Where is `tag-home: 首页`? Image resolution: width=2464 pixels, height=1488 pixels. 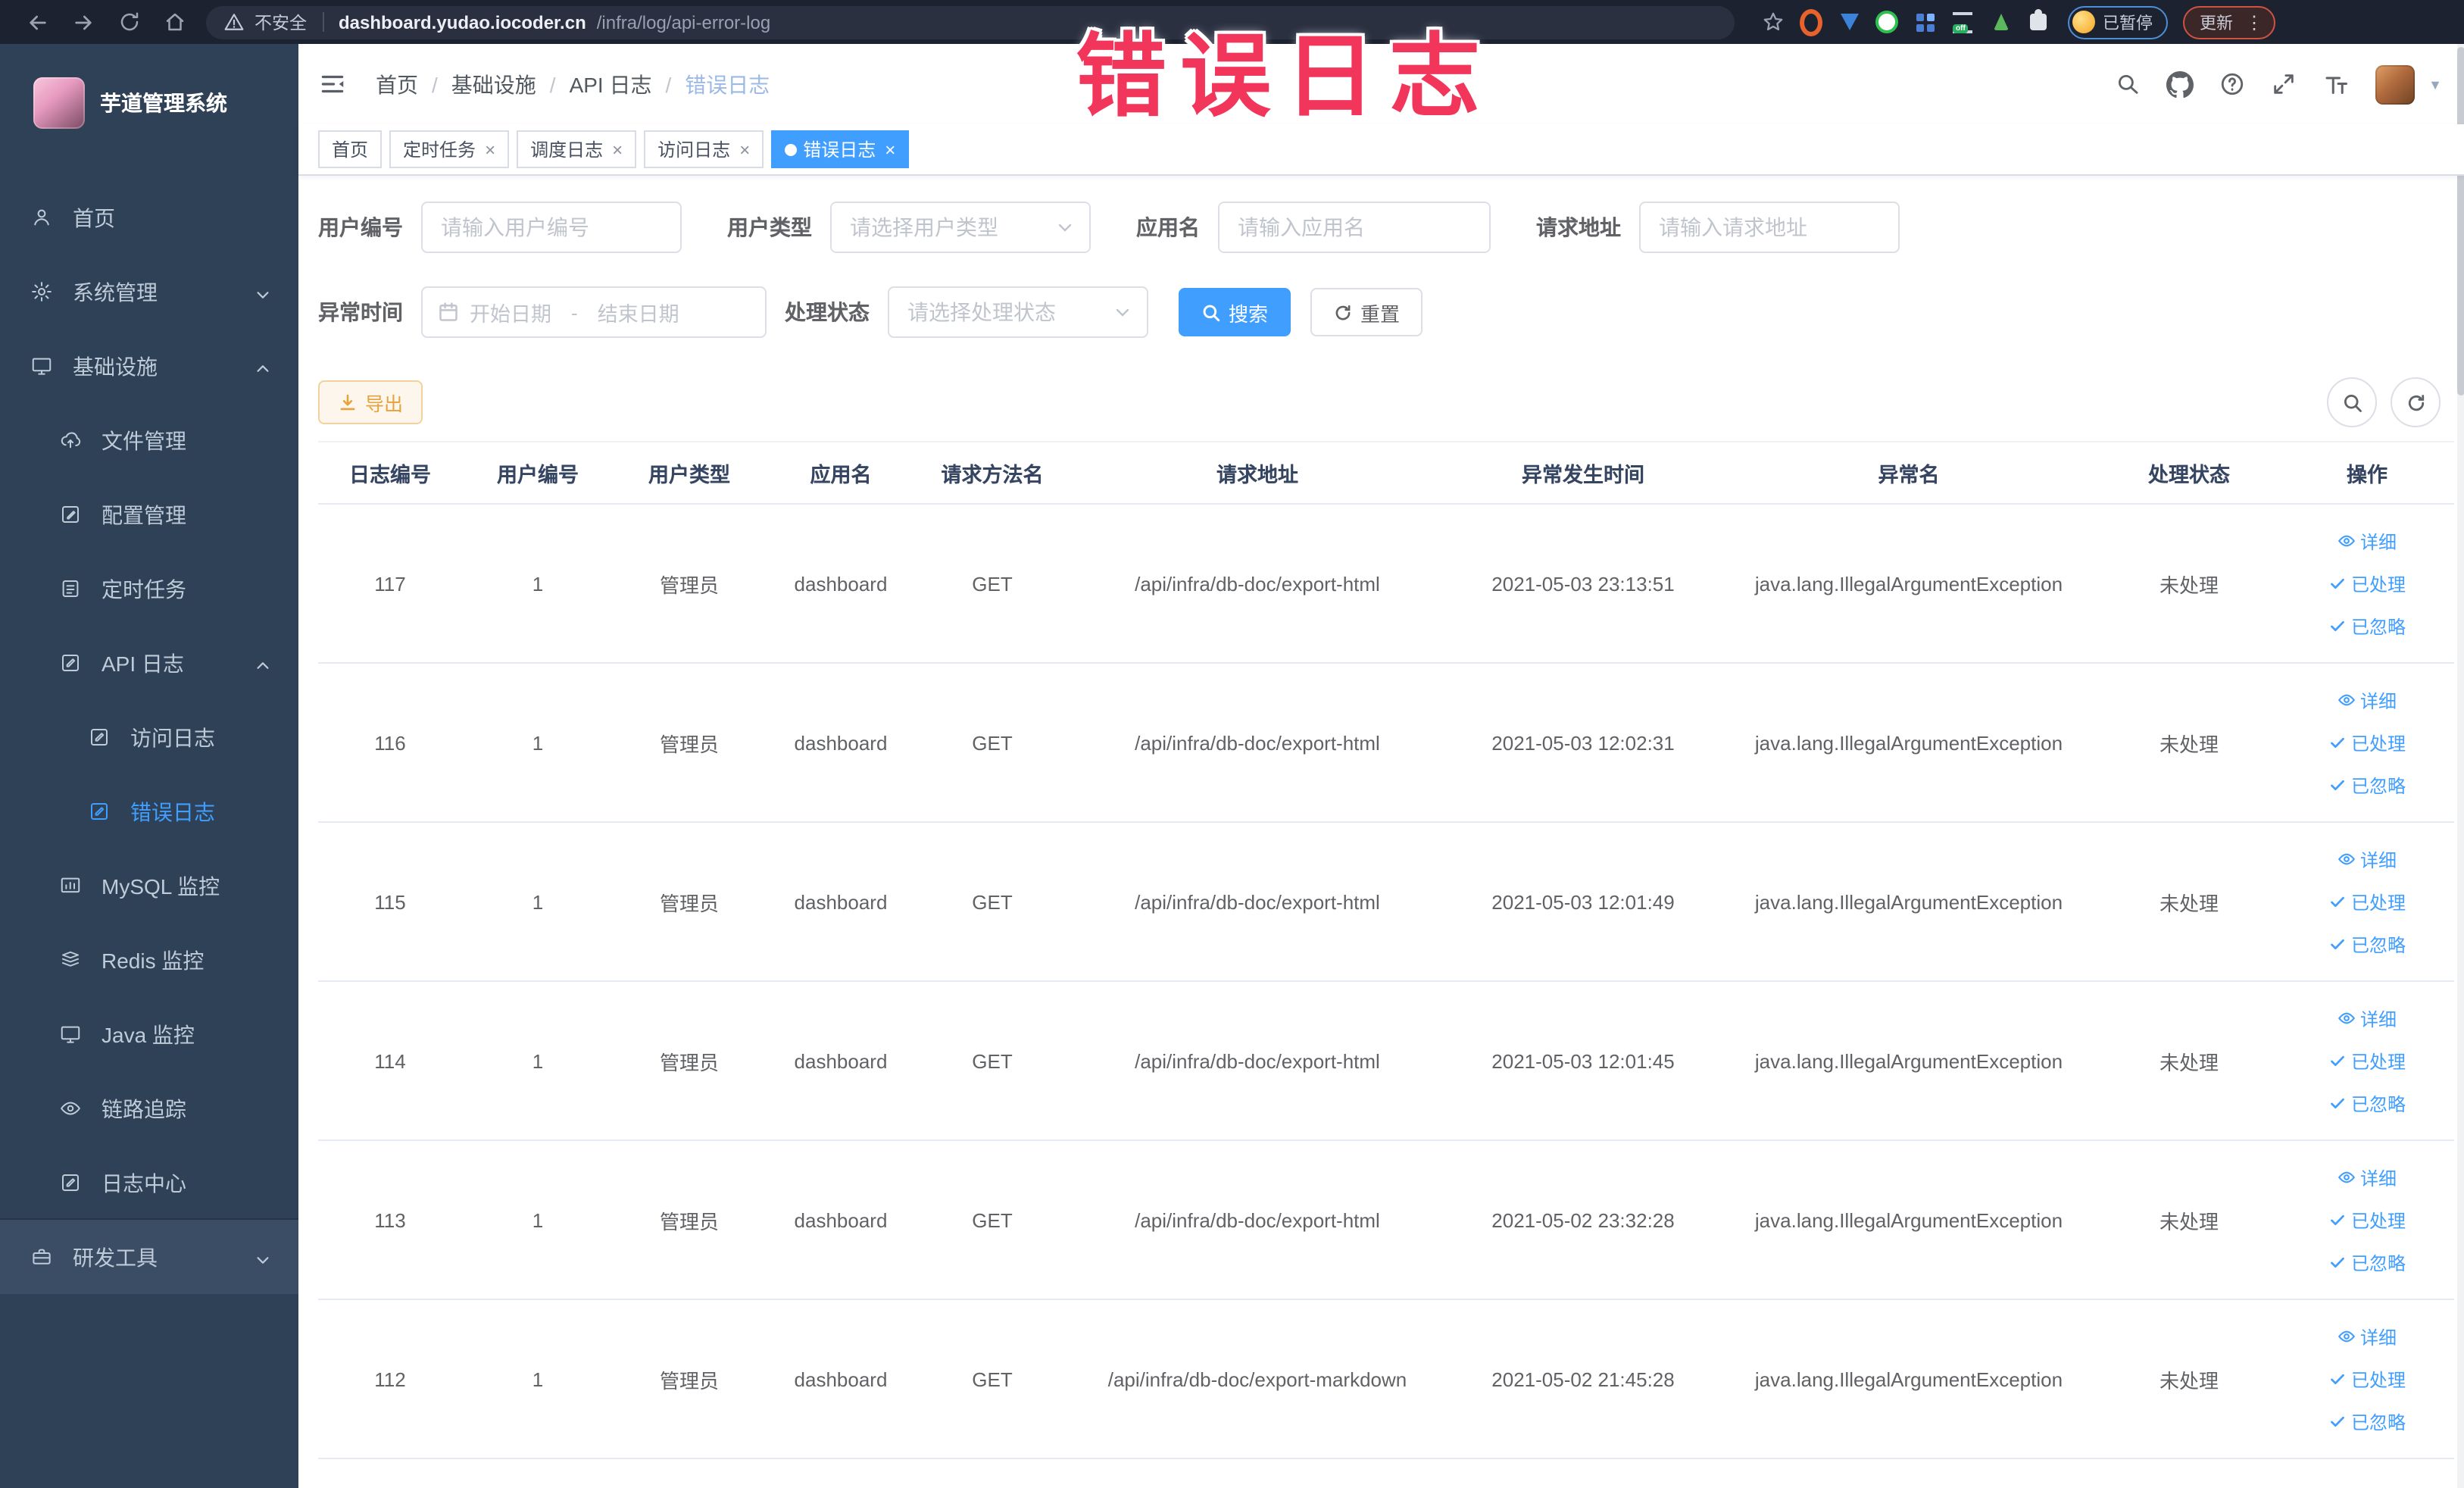
tag-home: 首页 is located at coordinates (350, 149).